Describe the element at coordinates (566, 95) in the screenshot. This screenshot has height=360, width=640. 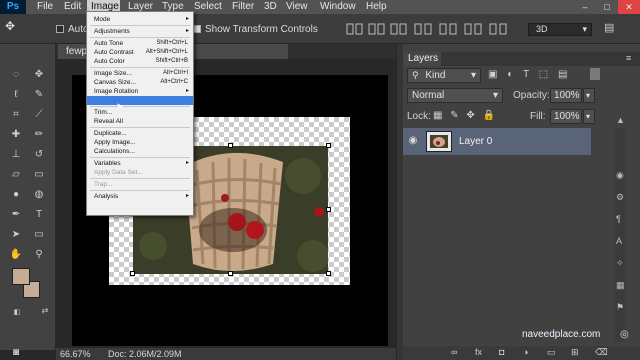
I see `opacity-field: 100%` at that location.